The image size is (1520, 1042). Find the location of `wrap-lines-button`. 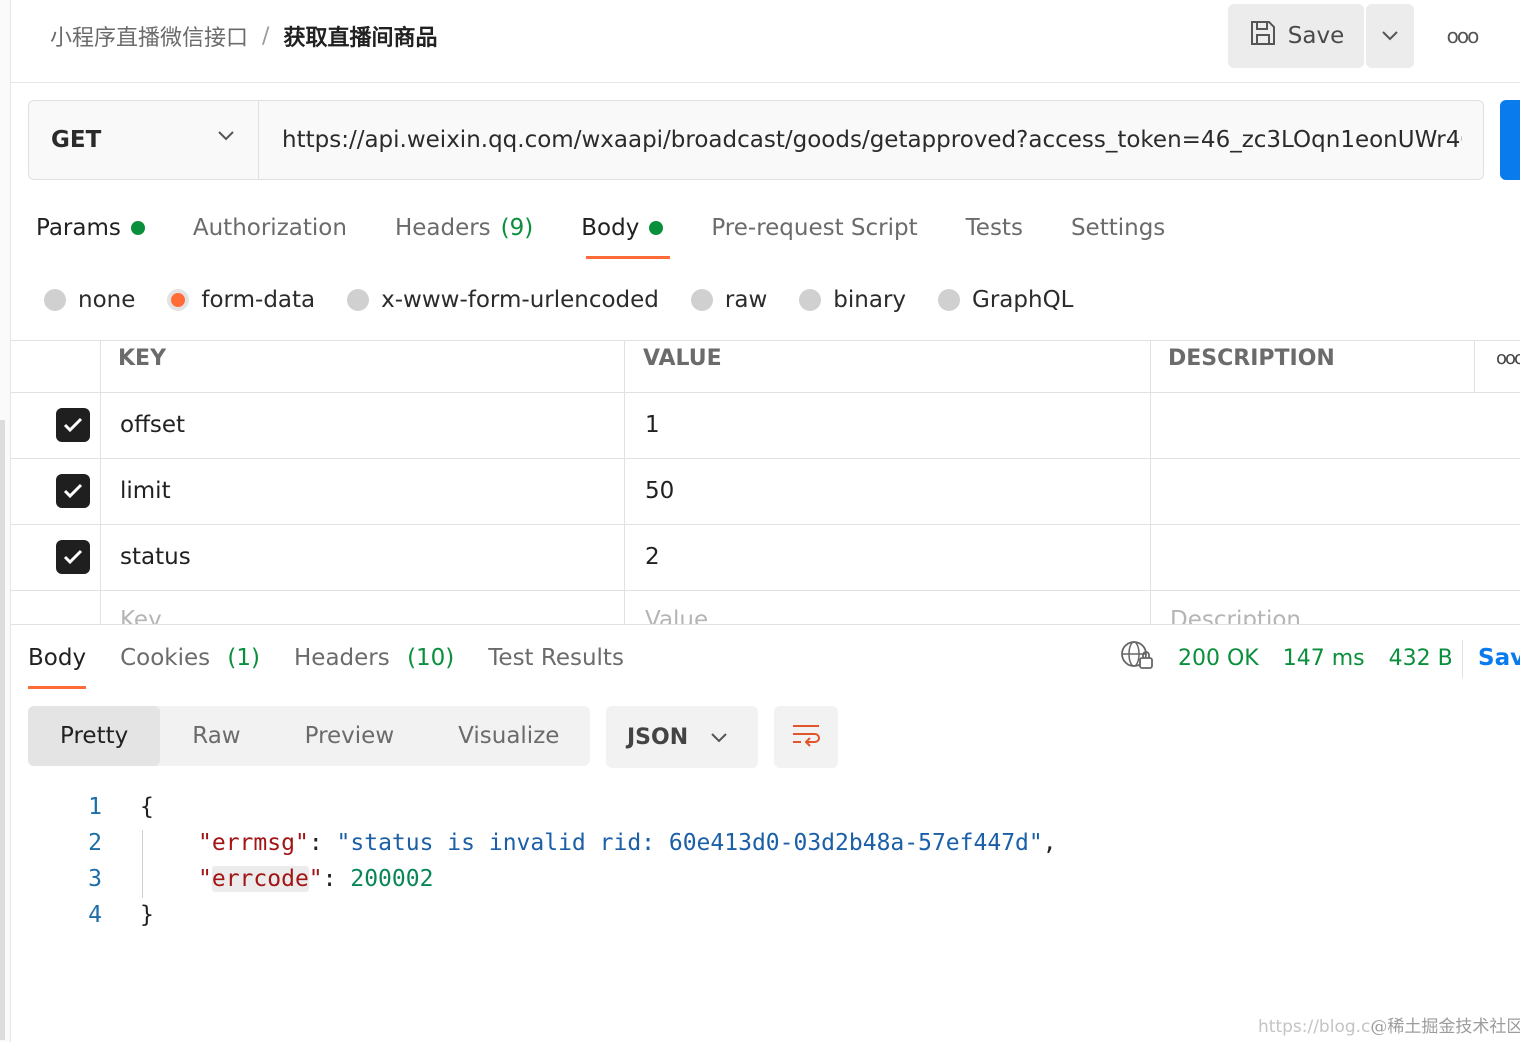

wrap-lines-button is located at coordinates (806, 737).